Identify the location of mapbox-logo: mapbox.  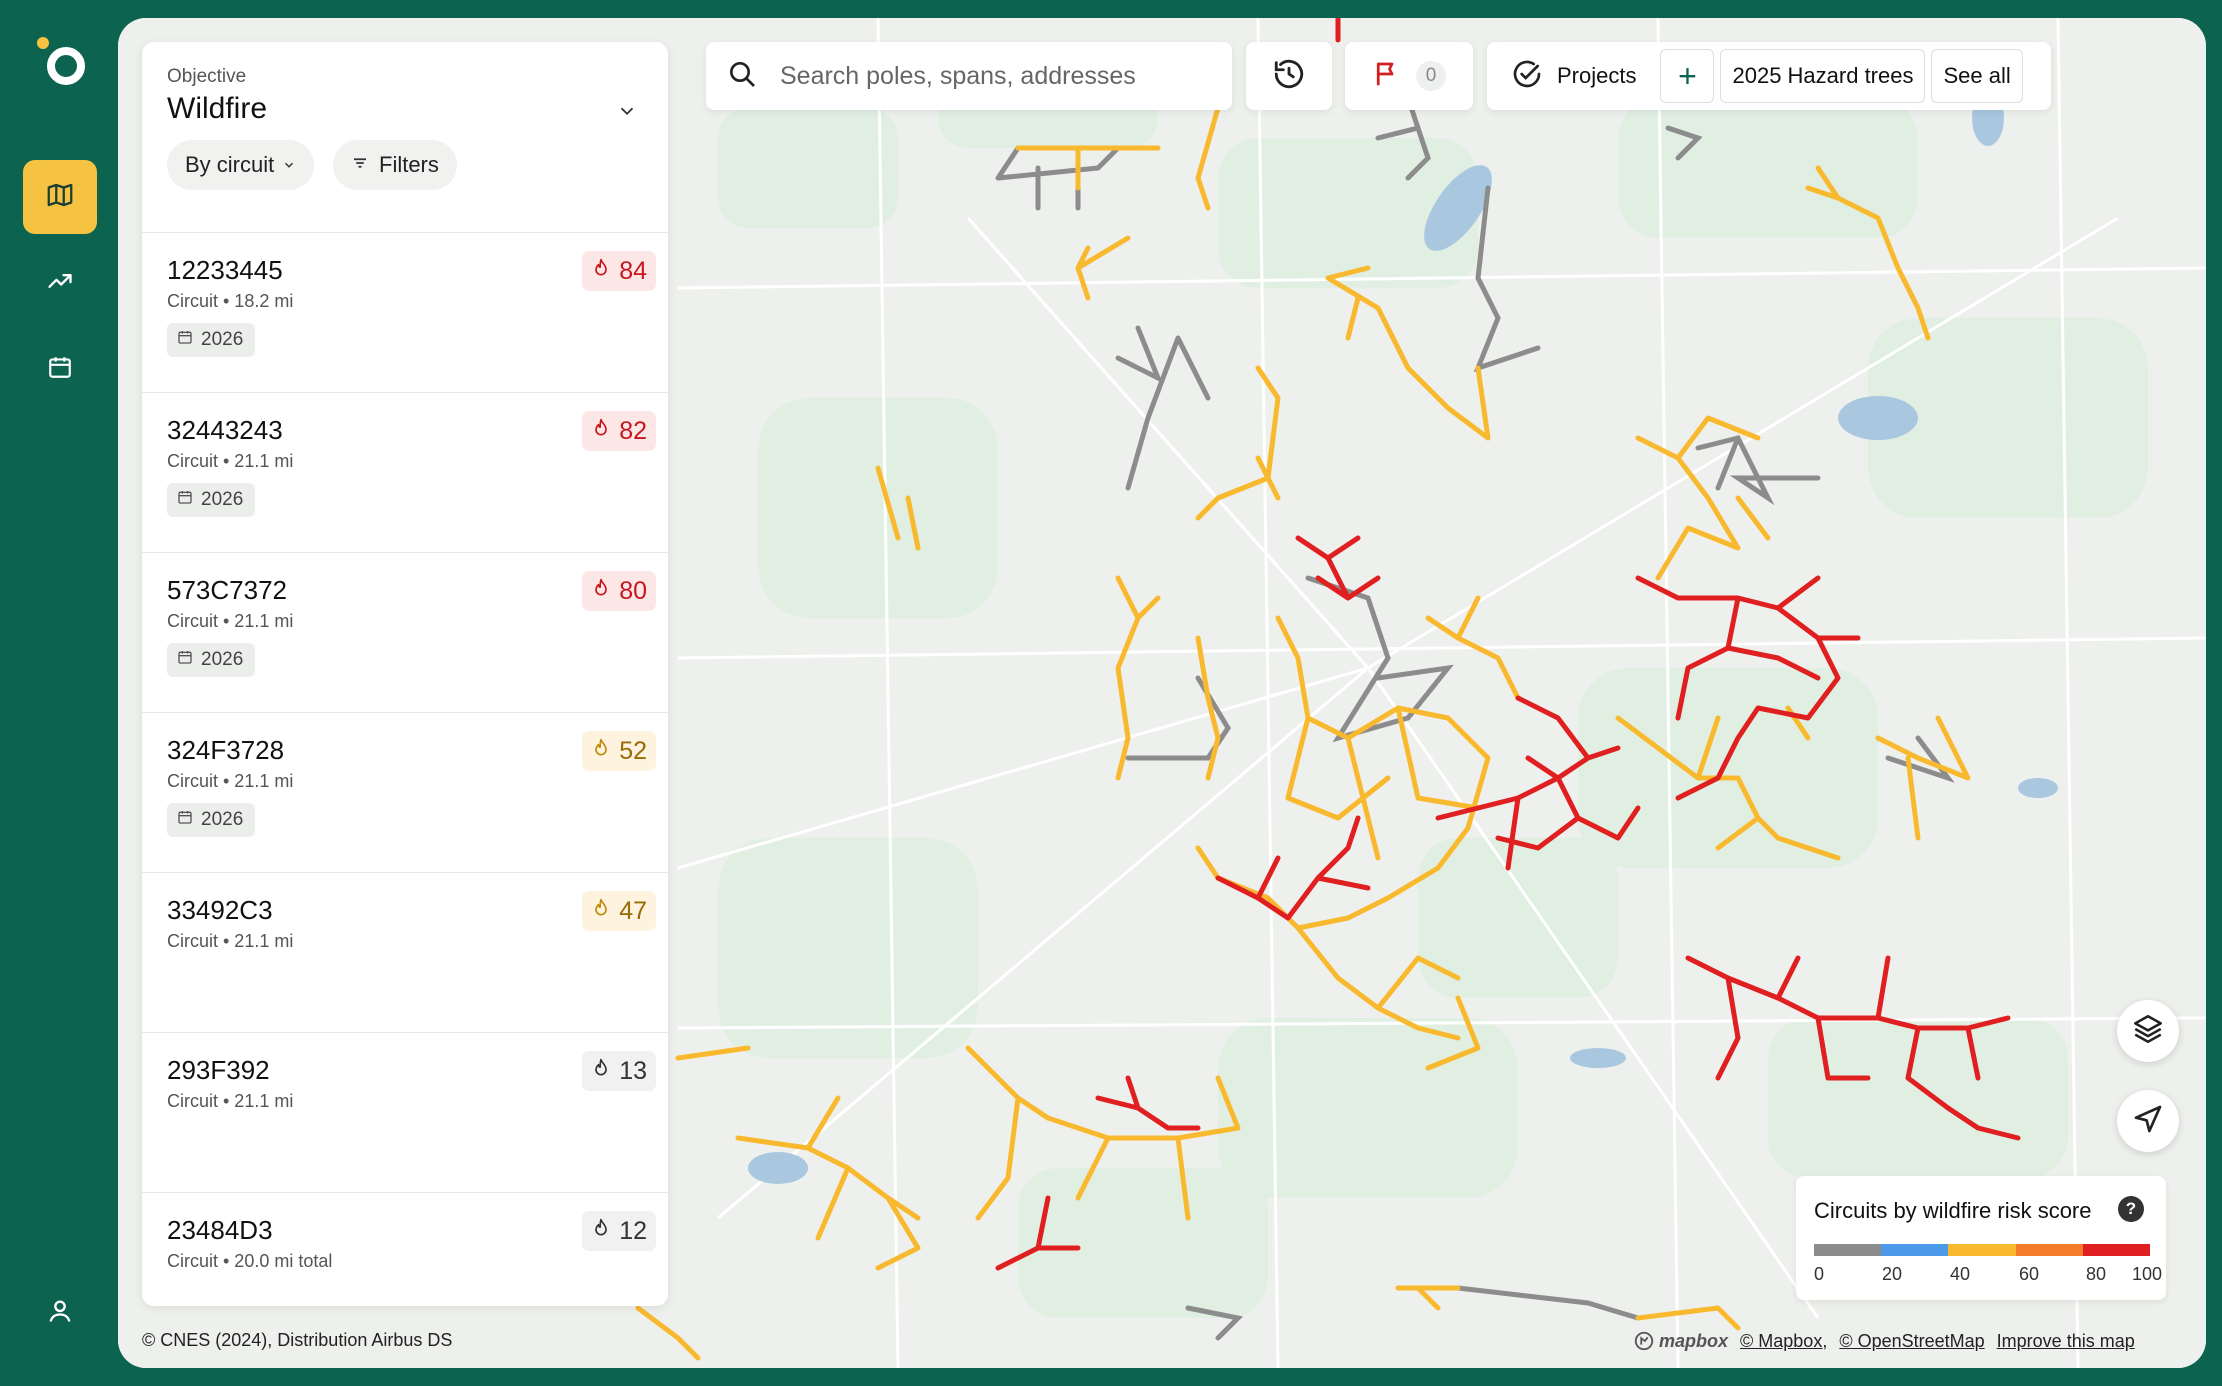
(1680, 1341).